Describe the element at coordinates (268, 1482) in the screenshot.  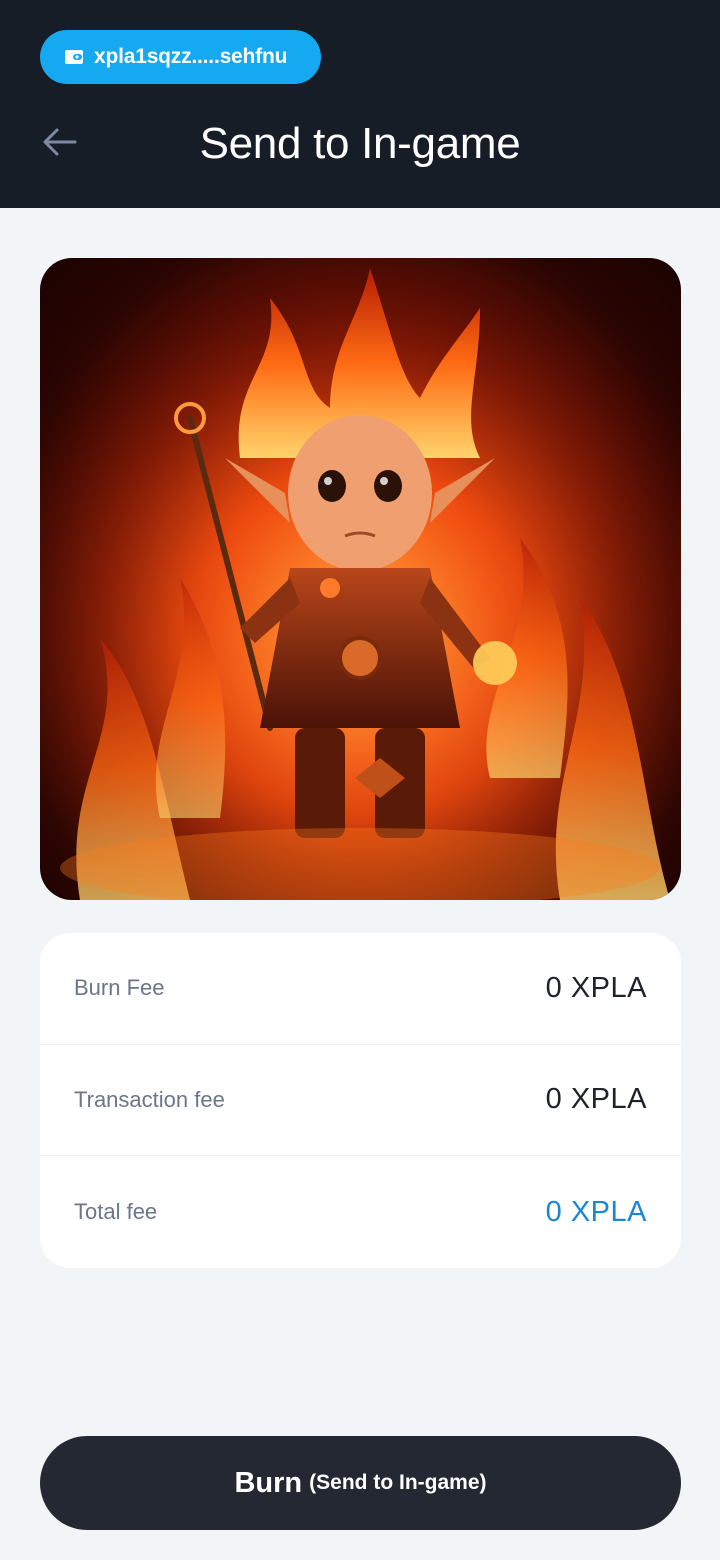
I see `burn-button-label: Burn` at that location.